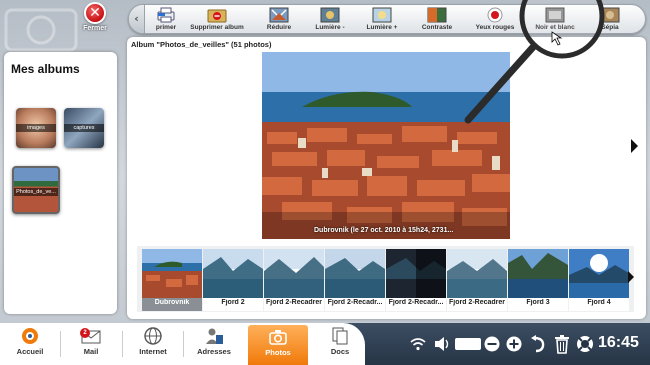 The width and height of the screenshot is (650, 365). I want to click on reduce-icon, so click(279, 15).